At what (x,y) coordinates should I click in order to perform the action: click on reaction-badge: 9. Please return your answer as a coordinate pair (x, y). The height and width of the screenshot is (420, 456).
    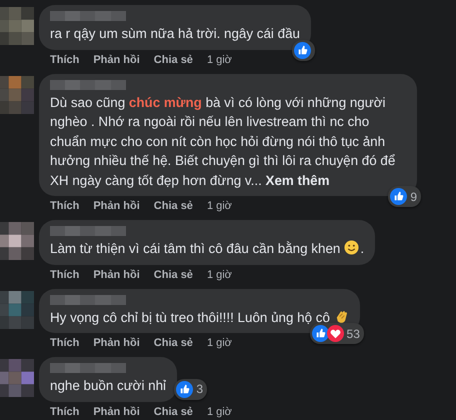
    Looking at the image, I should click on (404, 196).